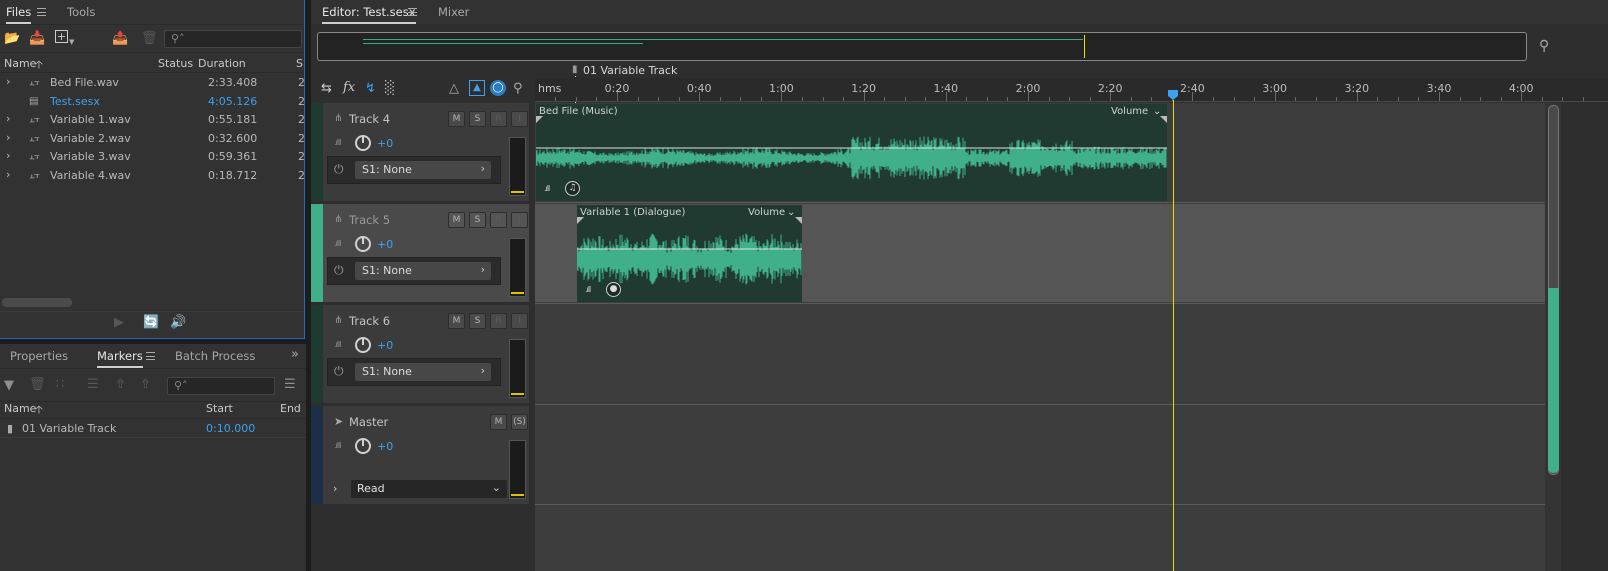 This screenshot has height=571, width=1608. I want to click on volume-value-4: +0, so click(385, 143).